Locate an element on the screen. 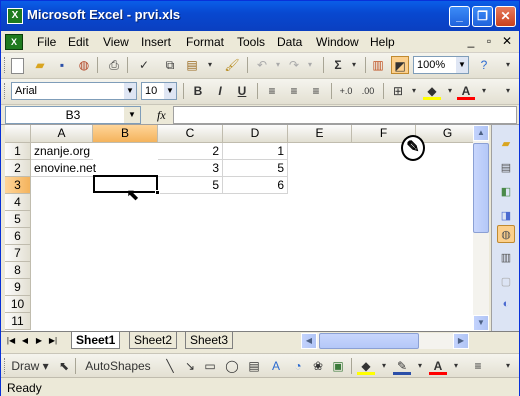  format-painter-icon: 🖌 is located at coordinates (232, 65).